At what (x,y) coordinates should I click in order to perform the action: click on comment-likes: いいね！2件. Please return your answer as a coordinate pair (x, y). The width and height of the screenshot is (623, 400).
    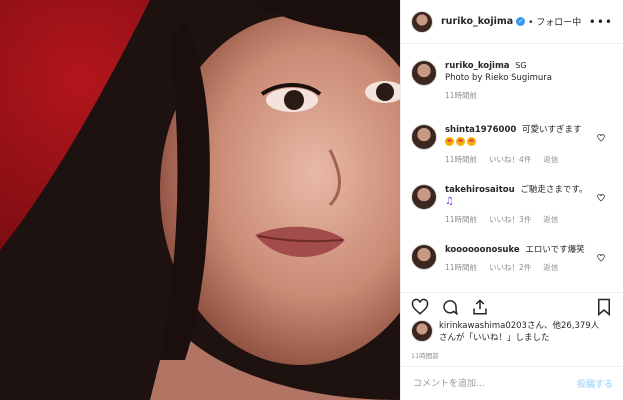
    Looking at the image, I should click on (510, 268).